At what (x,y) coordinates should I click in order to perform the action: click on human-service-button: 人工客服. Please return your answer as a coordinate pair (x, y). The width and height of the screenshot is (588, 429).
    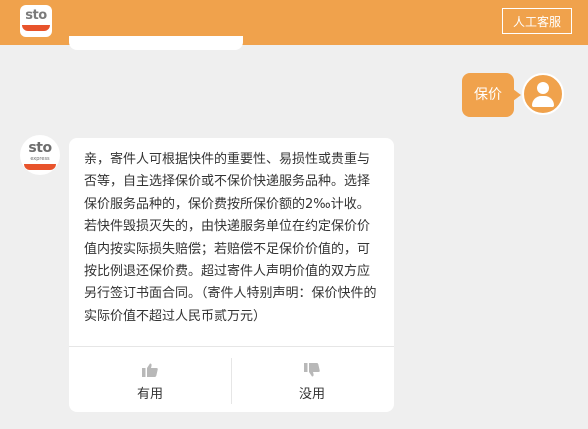
    Looking at the image, I should click on (537, 21).